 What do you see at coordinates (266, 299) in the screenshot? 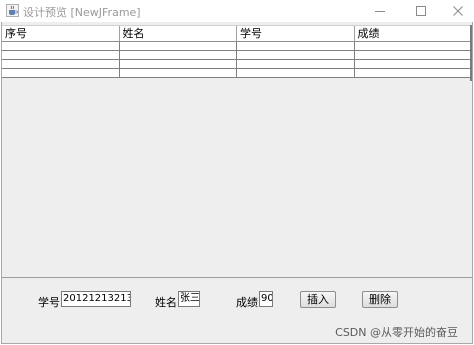
I see `score-field: 90` at bounding box center [266, 299].